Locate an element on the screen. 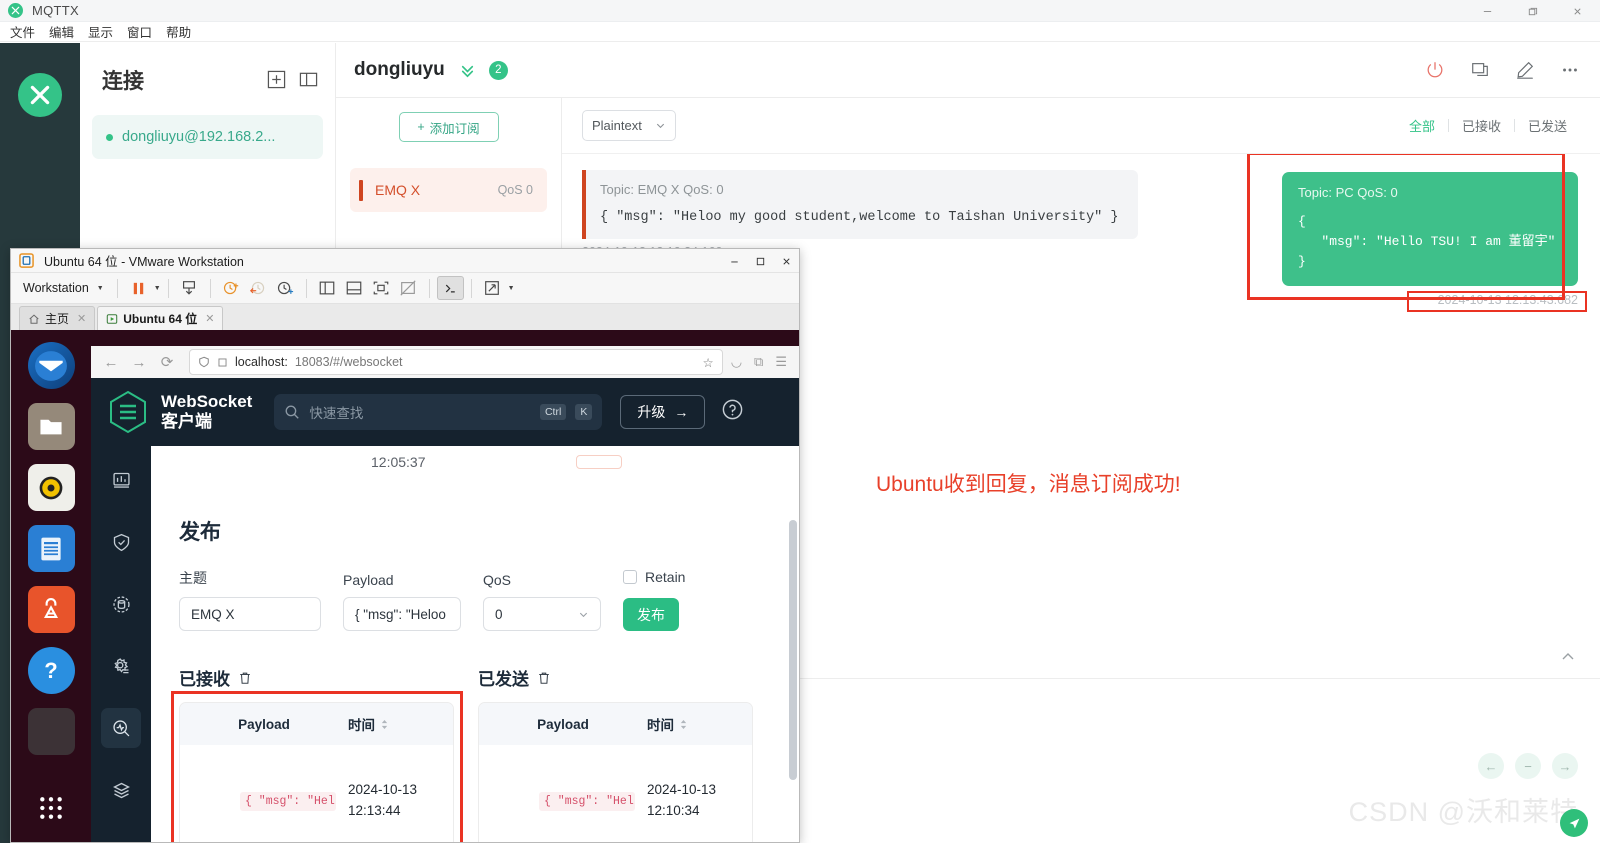 The width and height of the screenshot is (1600, 843). question-circle-icon is located at coordinates (732, 412).